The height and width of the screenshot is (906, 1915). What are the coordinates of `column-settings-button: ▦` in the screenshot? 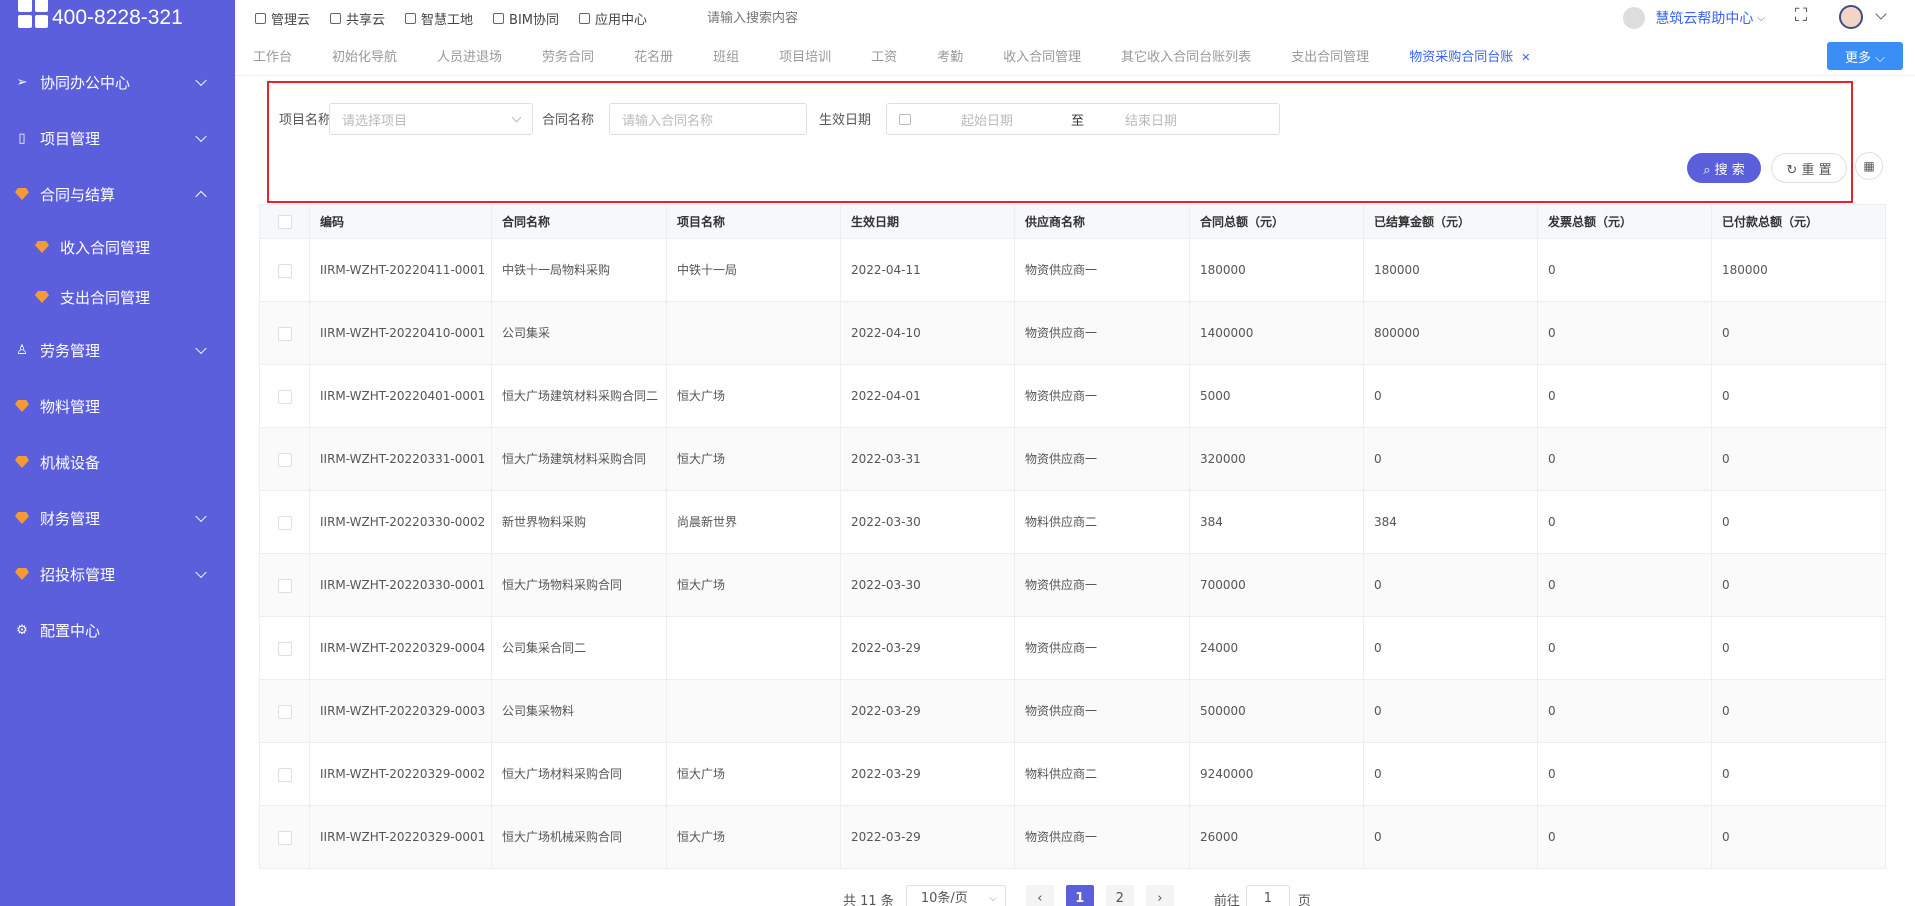 It's located at (1869, 166).